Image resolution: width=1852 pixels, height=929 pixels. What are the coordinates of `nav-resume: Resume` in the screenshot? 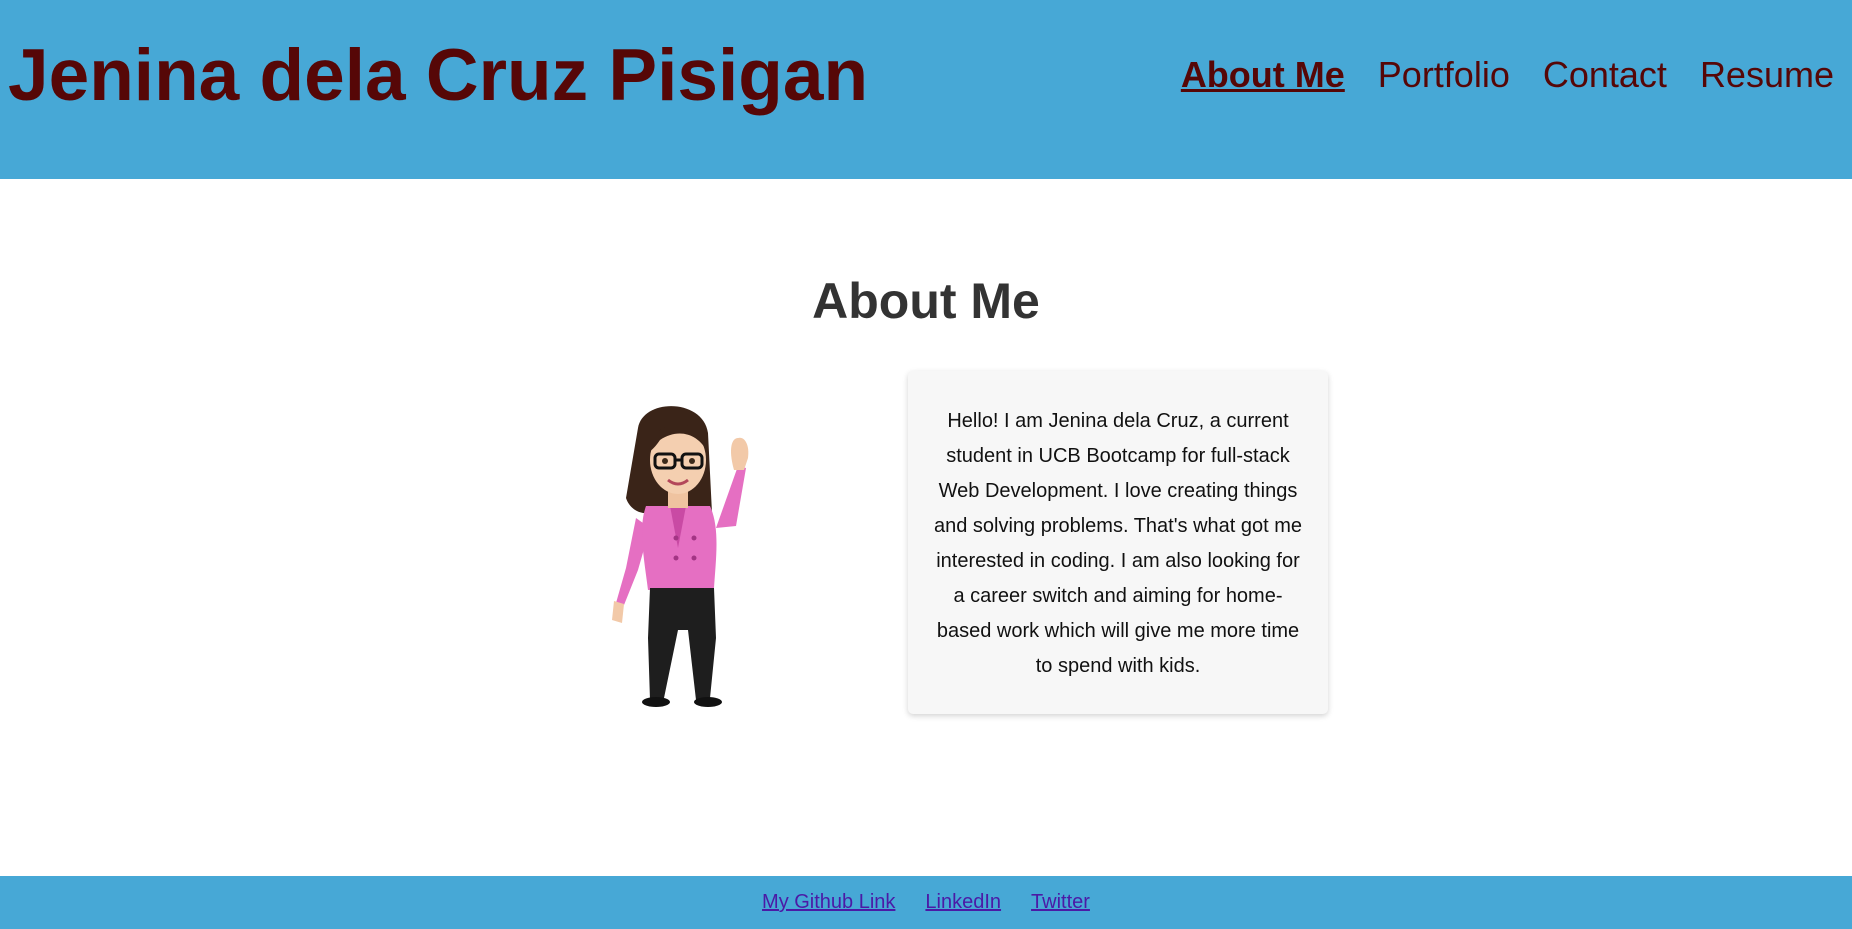 It's located at (1767, 75).